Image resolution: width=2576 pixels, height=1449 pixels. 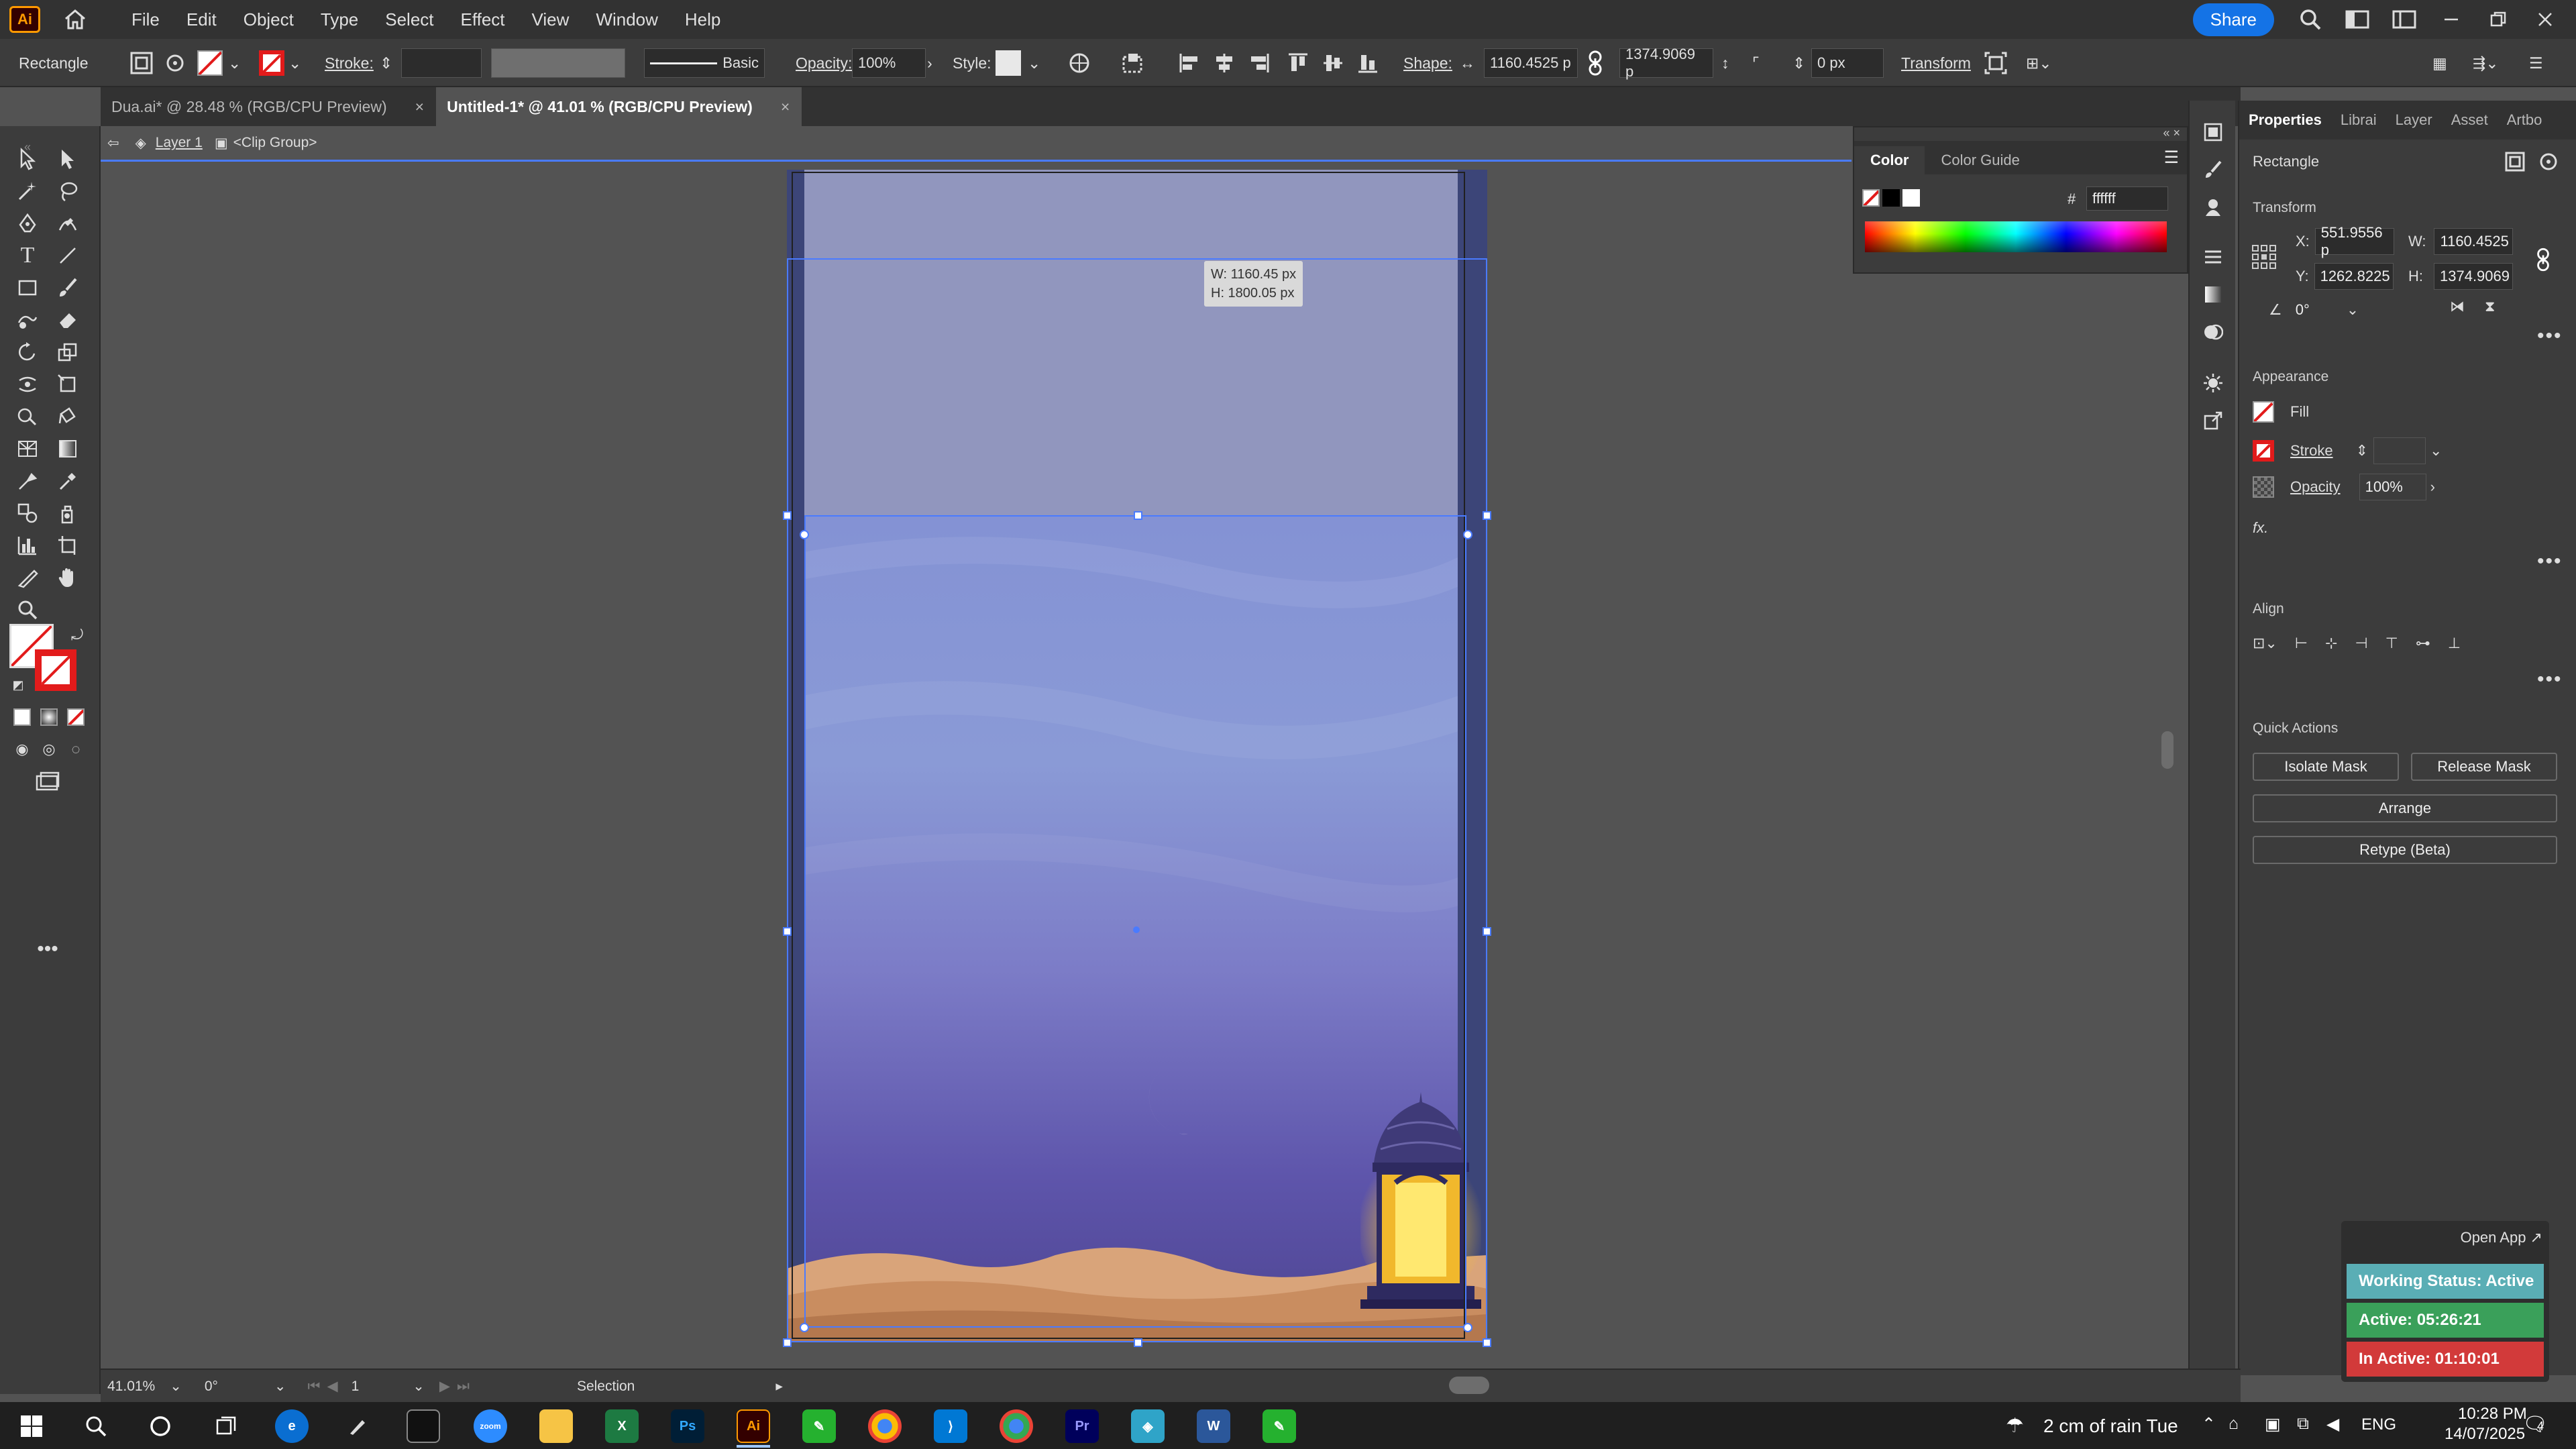 I want to click on constrain-proportions-link-icon, so click(x=1595, y=63).